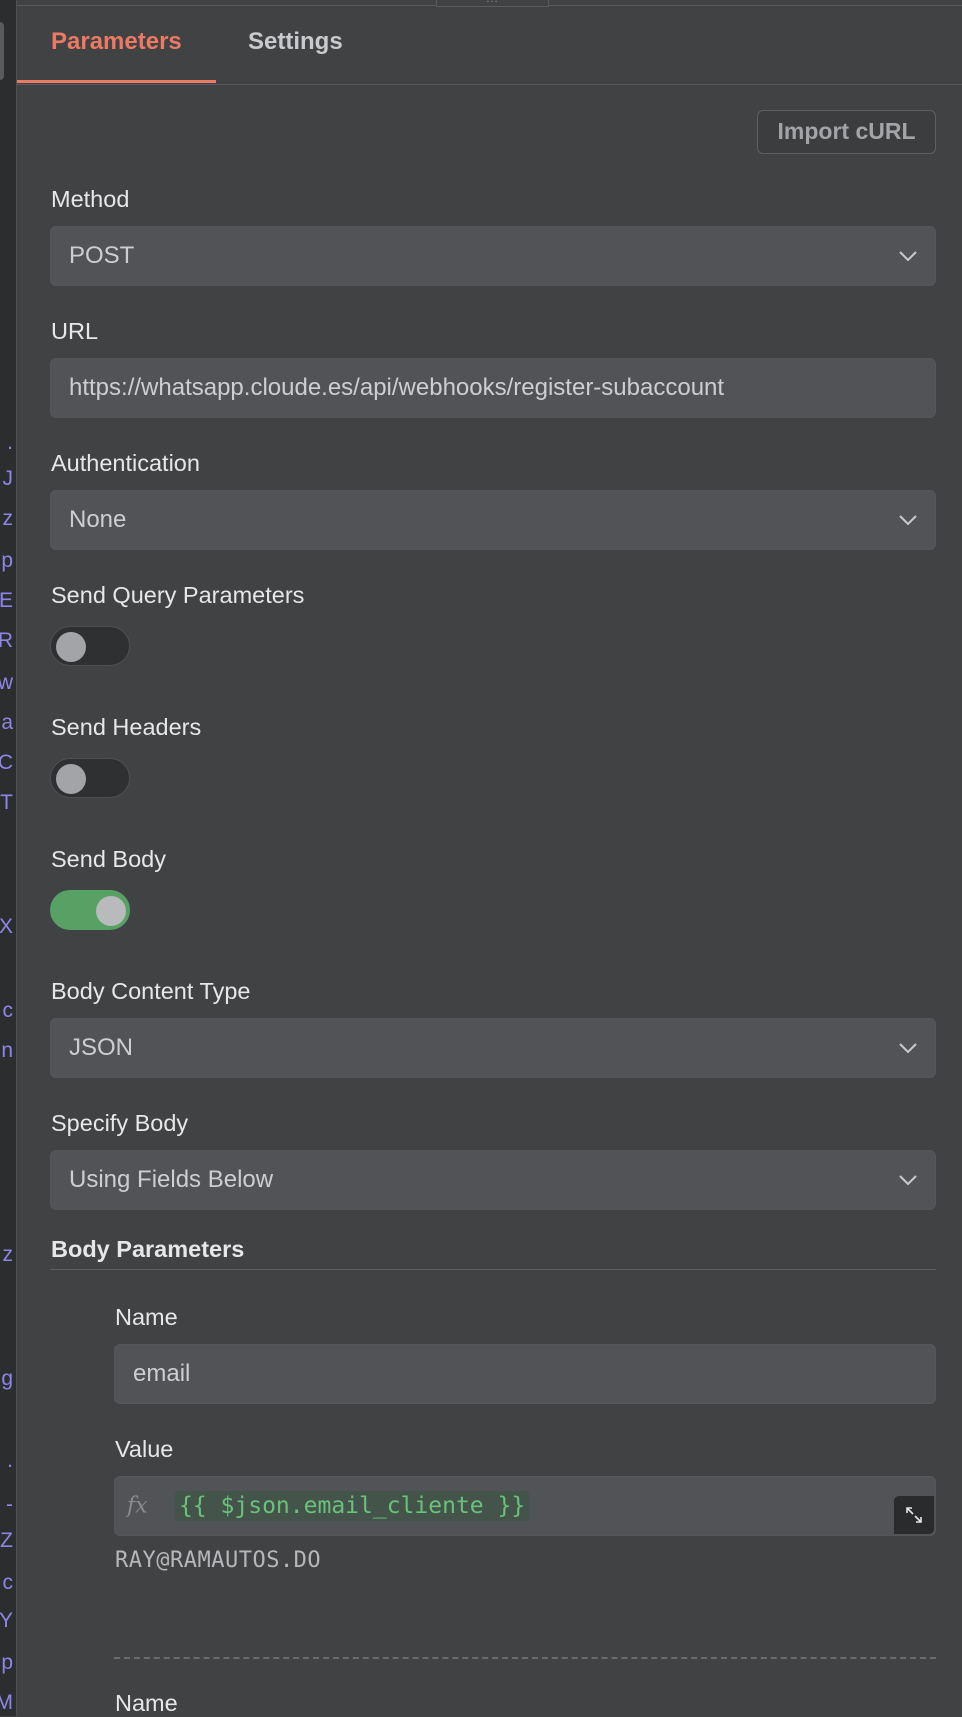 The width and height of the screenshot is (962, 1717). I want to click on edge-glyph: a, so click(7, 722).